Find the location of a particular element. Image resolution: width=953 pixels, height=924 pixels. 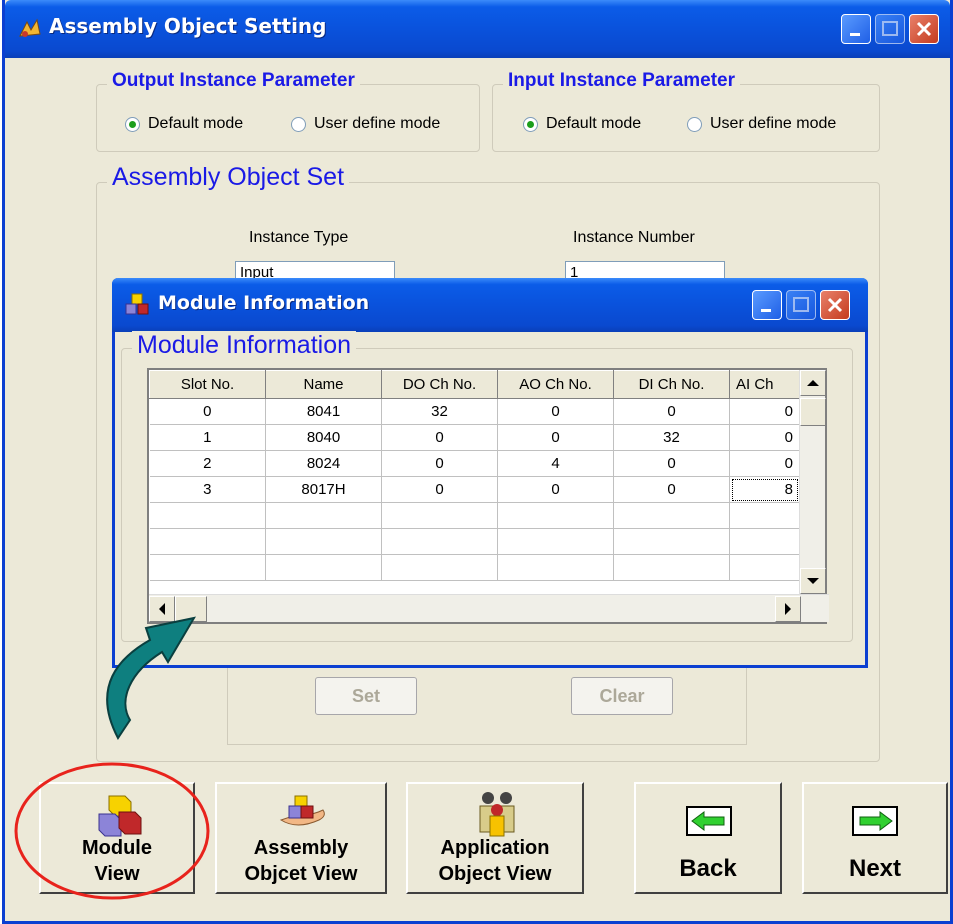

highlight-circle is located at coordinates (112, 831).